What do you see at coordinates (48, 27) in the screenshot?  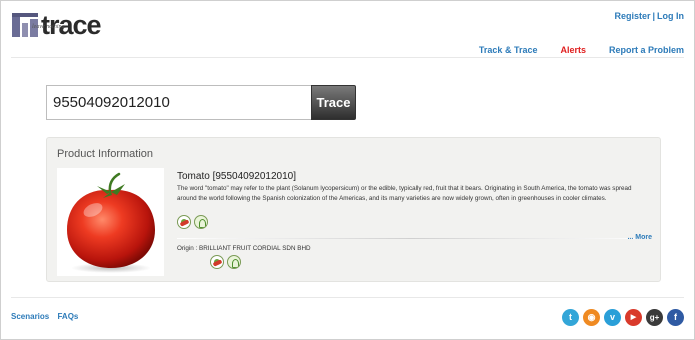 I see `logo-tagline: leave nothing` at bounding box center [48, 27].